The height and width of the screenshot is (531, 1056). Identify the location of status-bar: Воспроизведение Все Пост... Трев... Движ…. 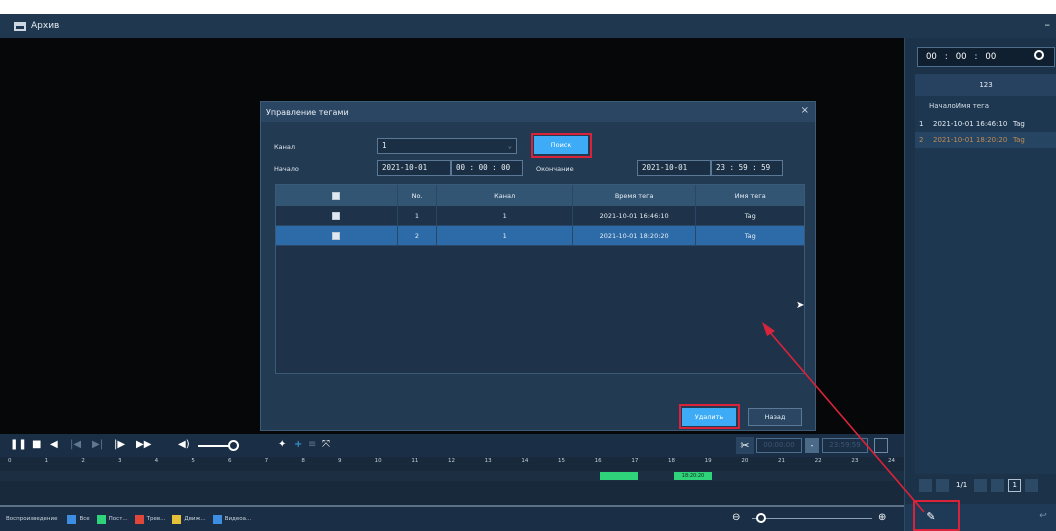
(452, 519).